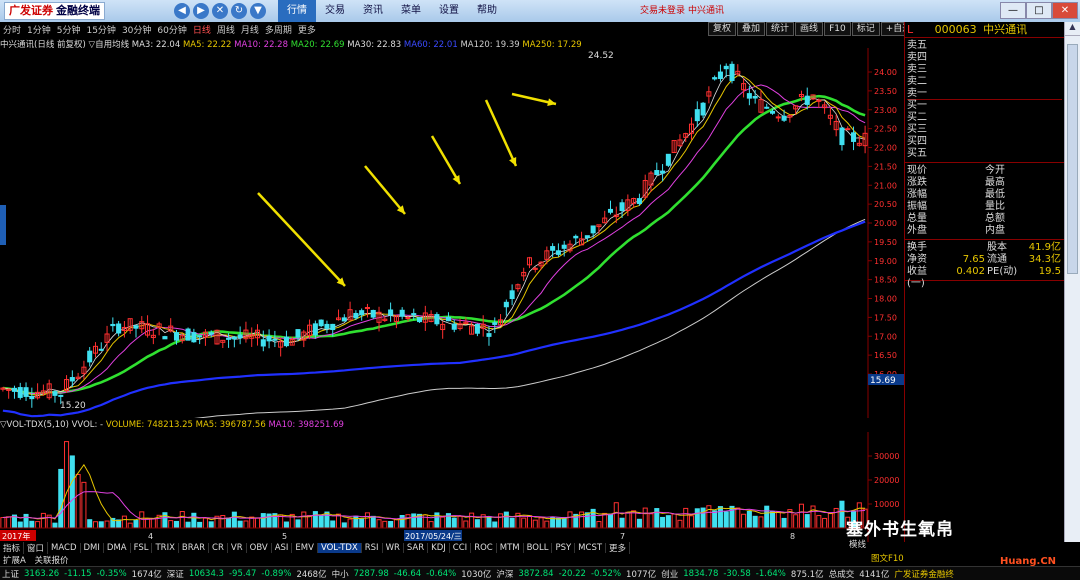 This screenshot has width=1080, height=580. Describe the element at coordinates (510, 548) in the screenshot. I see `tab-mtm: MTM` at that location.